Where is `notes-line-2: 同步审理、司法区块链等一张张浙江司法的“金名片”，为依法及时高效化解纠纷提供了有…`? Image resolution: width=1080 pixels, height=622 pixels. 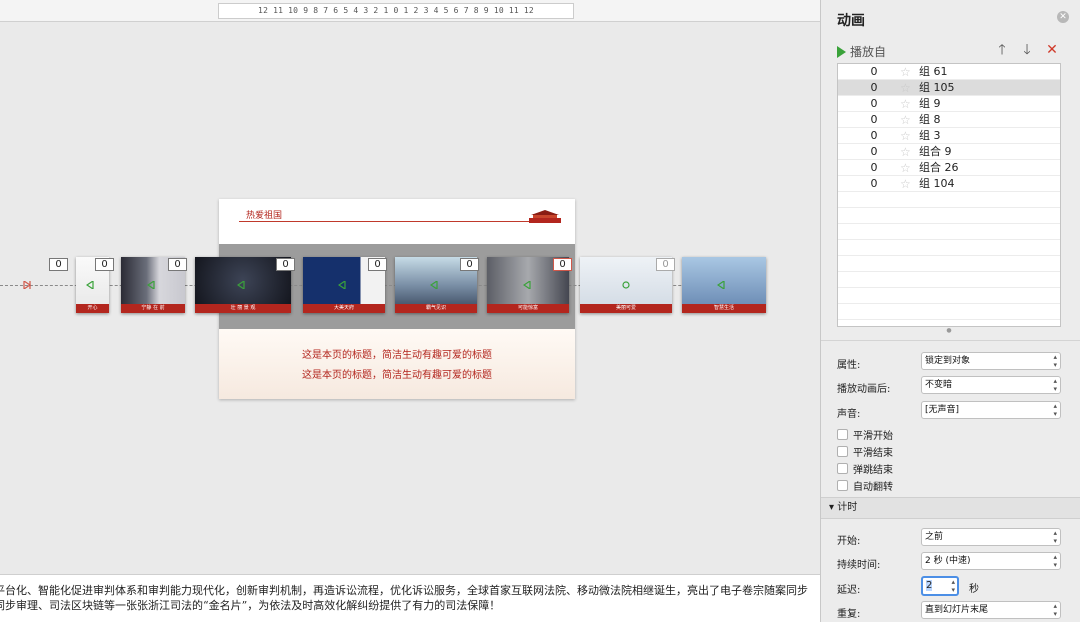 notes-line-2: 同步审理、司法区块链等一张张浙江司法的“金名片”，为依法及时高效化解纠纷提供了有… is located at coordinates (250, 605).